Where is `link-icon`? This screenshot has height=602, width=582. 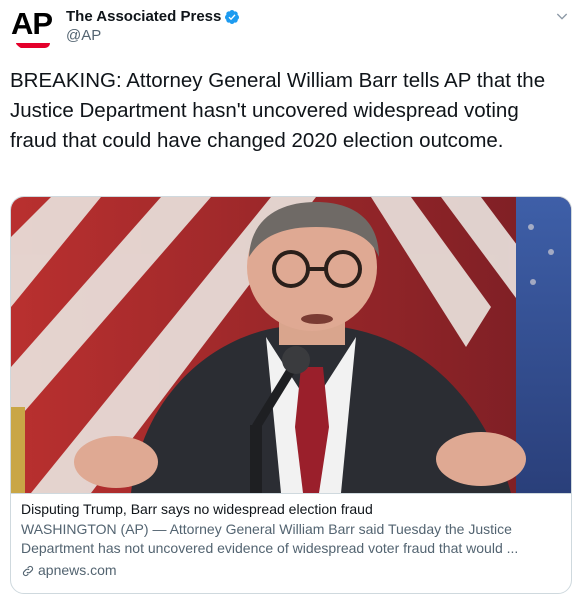 link-icon is located at coordinates (28, 570).